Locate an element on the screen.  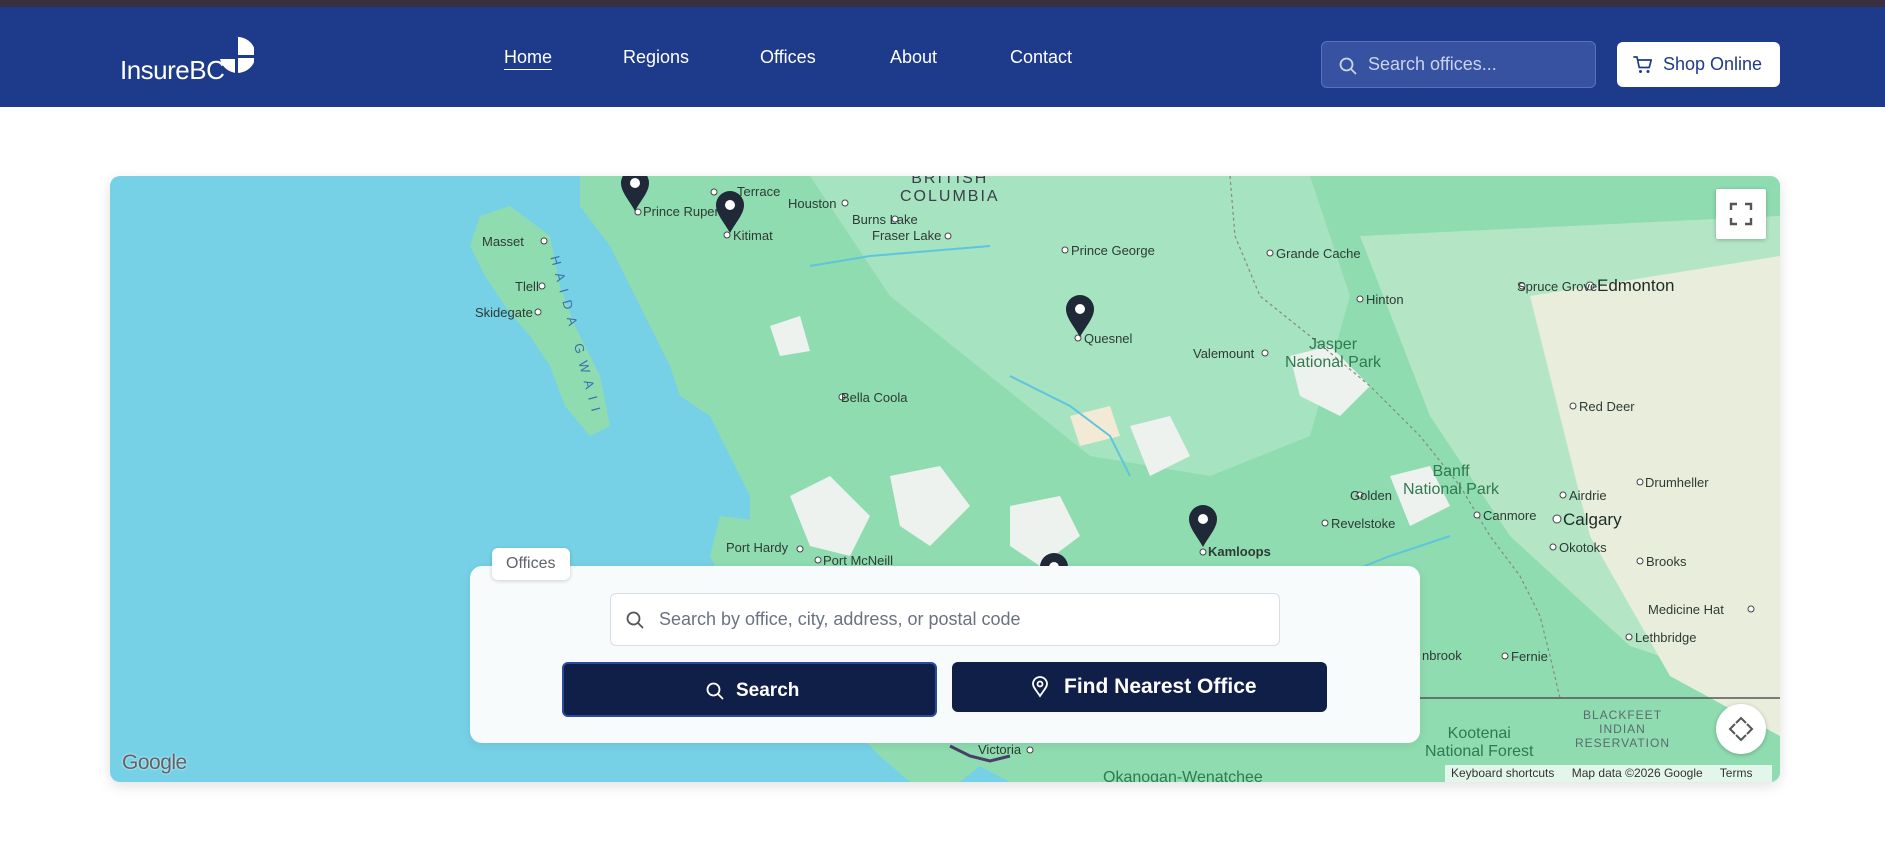
offices-tab: Offices is located at coordinates (531, 564).